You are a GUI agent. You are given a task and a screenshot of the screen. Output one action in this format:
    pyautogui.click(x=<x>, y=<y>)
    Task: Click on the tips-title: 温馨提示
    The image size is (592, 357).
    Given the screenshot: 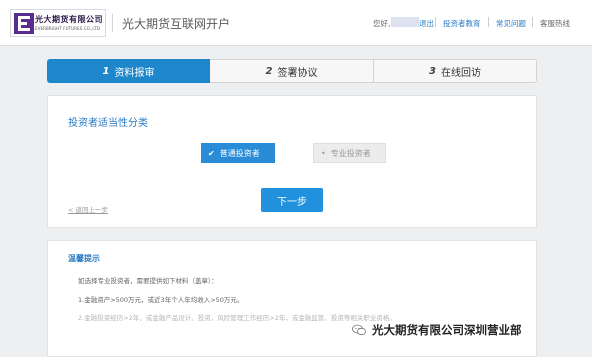 What is the action you would take?
    pyautogui.click(x=84, y=258)
    